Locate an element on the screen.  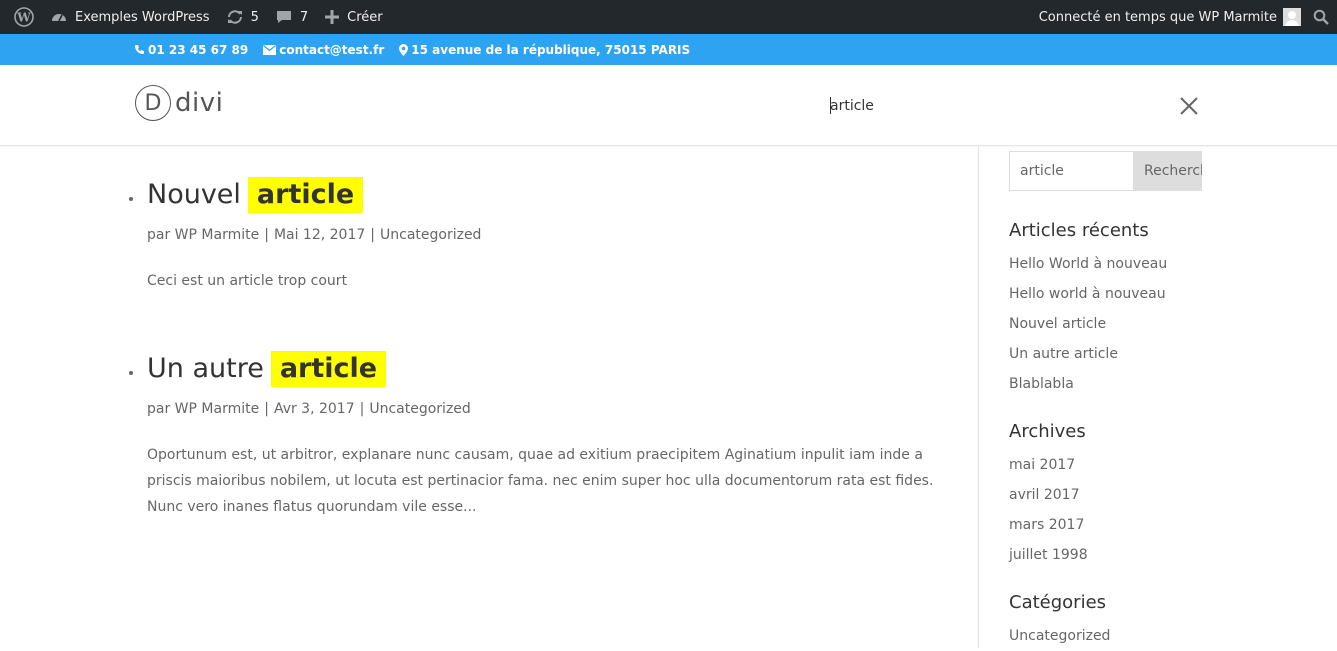
sidebar-search-form: Rechercher is located at coordinates (1105, 171).